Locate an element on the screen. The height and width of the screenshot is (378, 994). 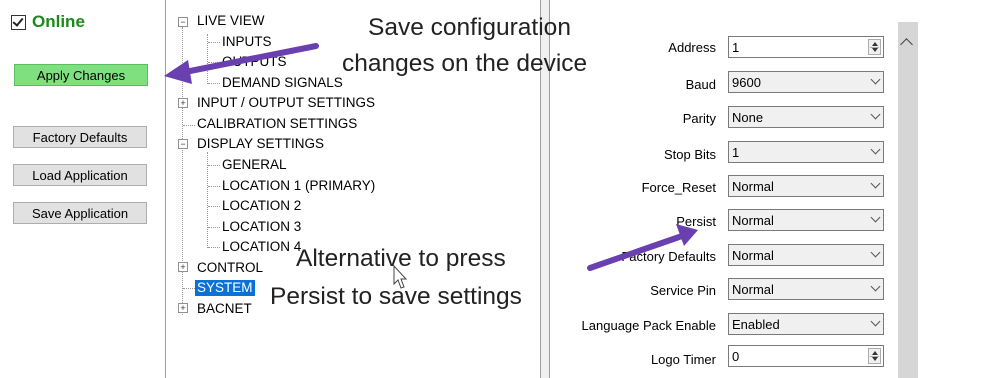
arrow-to-persist-icon is located at coordinates (642, 247).